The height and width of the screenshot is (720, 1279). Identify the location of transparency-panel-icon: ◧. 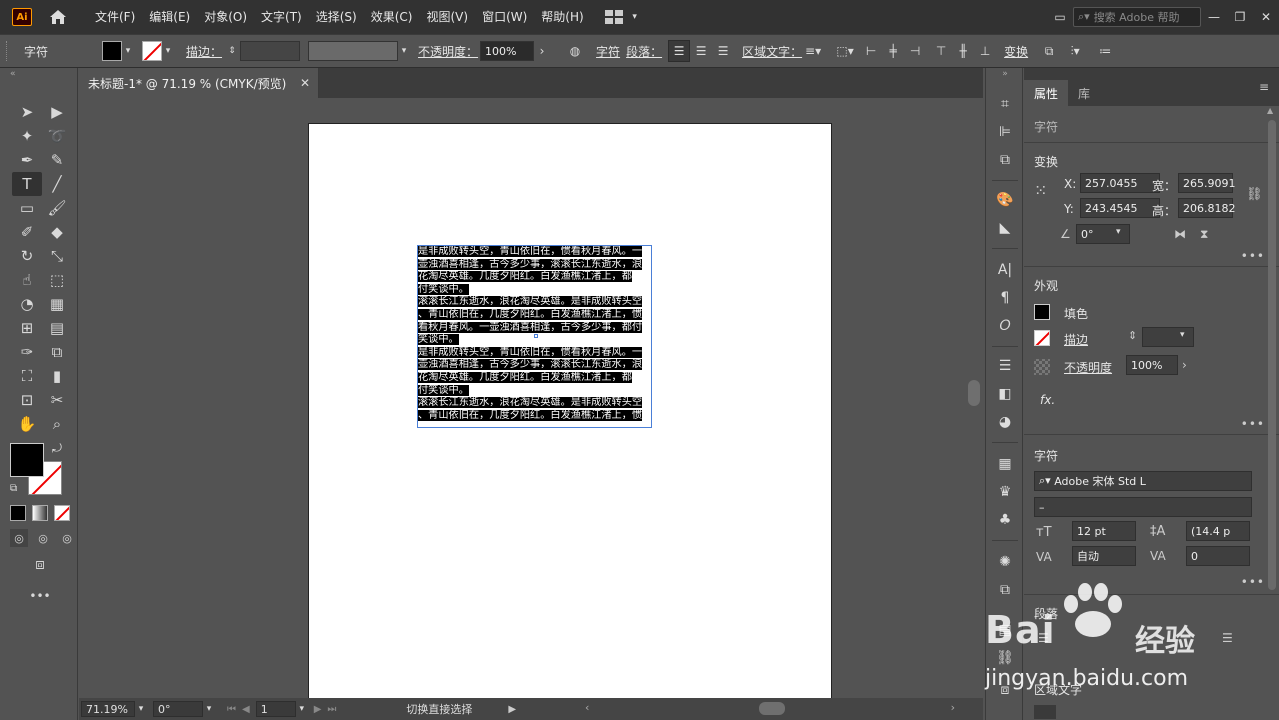
(1005, 394).